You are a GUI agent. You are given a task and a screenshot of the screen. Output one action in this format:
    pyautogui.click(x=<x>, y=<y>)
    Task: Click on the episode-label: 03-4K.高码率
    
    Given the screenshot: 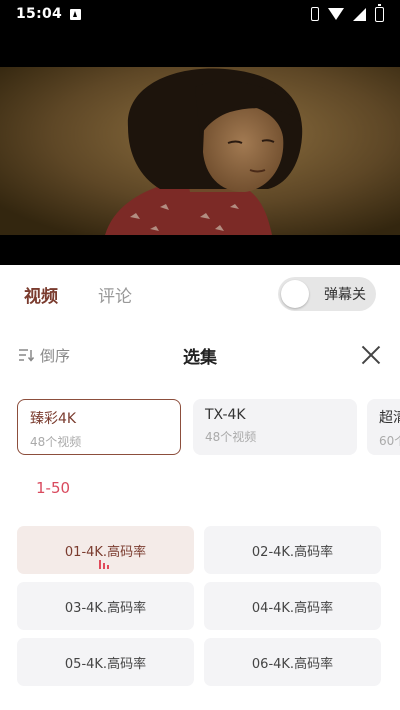 What is the action you would take?
    pyautogui.click(x=105, y=608)
    